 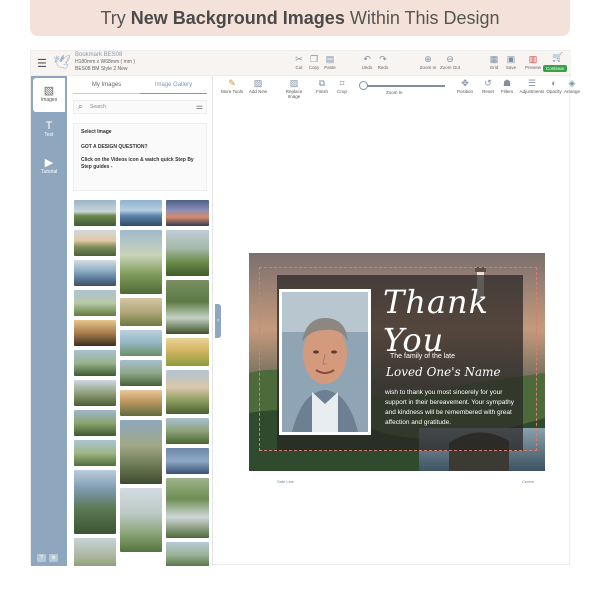 I want to click on info-title: Select Image, so click(x=96, y=132).